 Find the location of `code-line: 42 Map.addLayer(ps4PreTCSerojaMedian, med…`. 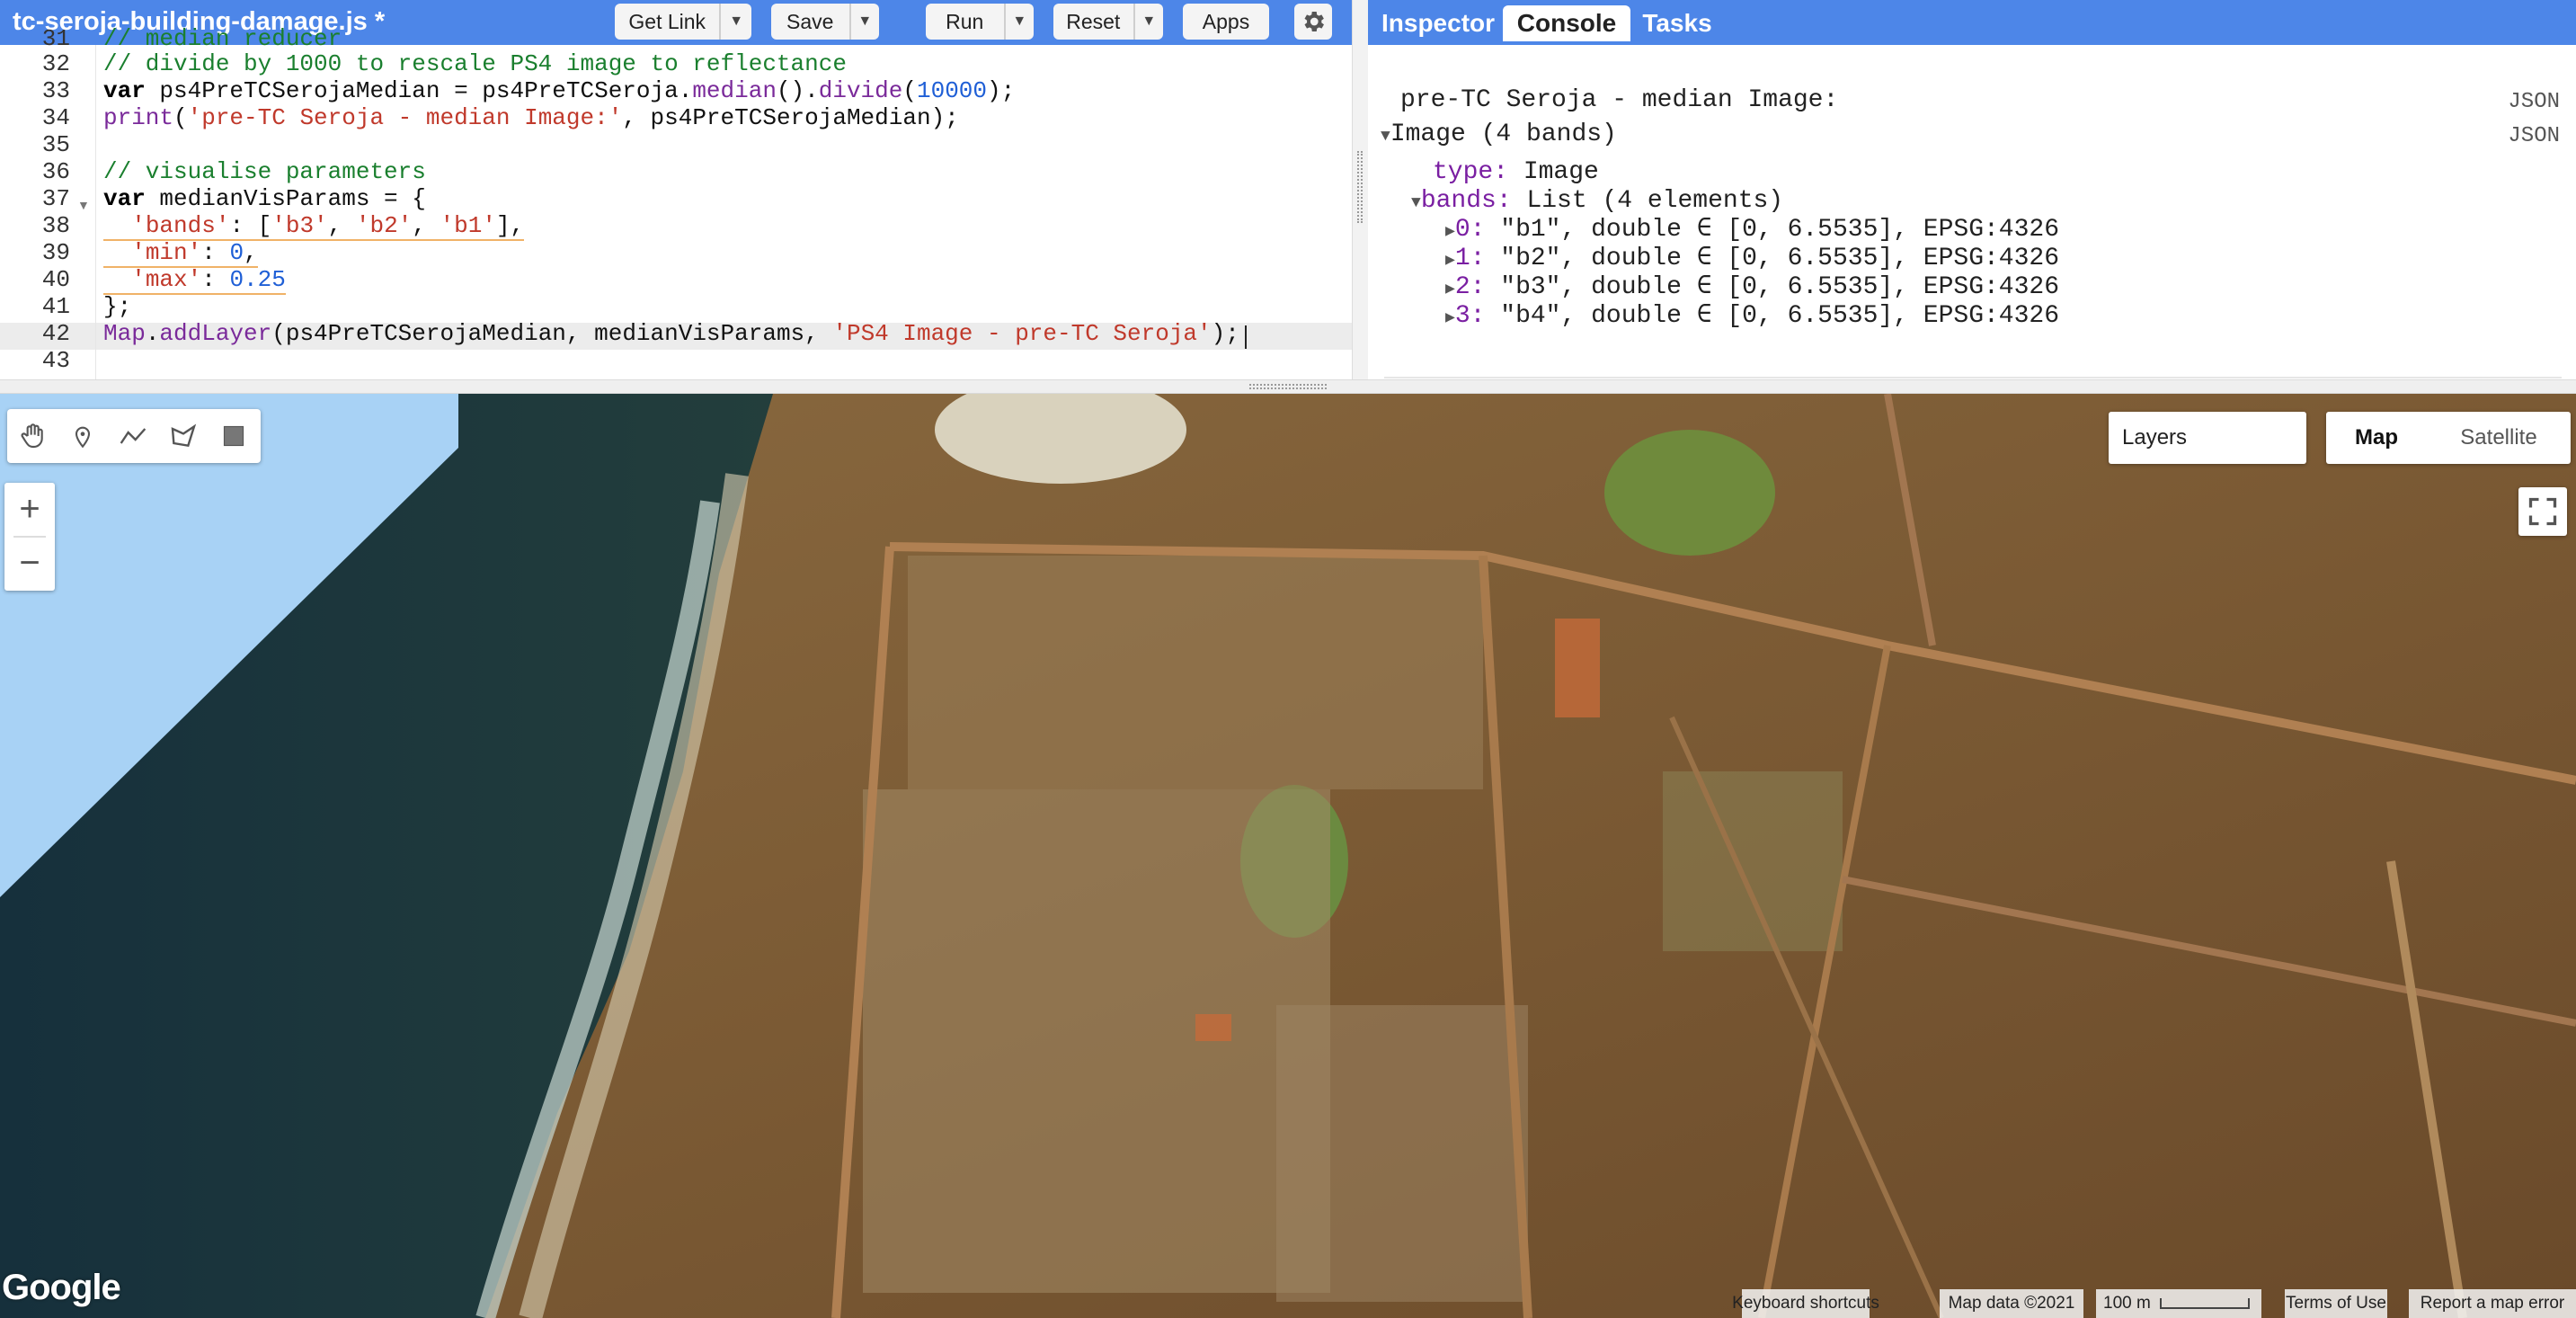

code-line: 42 Map.addLayer(ps4PreTCSerojaMedian, med… is located at coordinates (676, 333).